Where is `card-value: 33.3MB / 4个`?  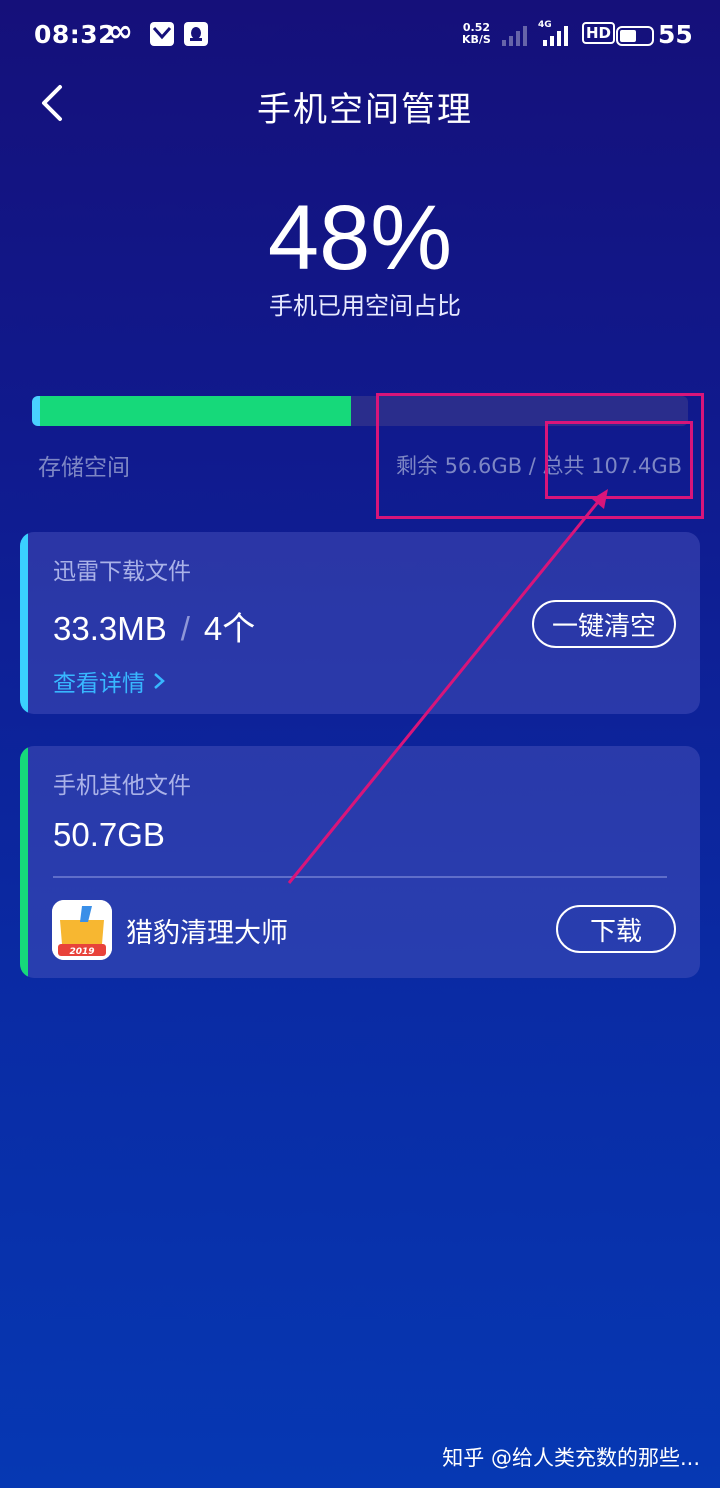
card-value: 33.3MB / 4个 is located at coordinates (154, 626).